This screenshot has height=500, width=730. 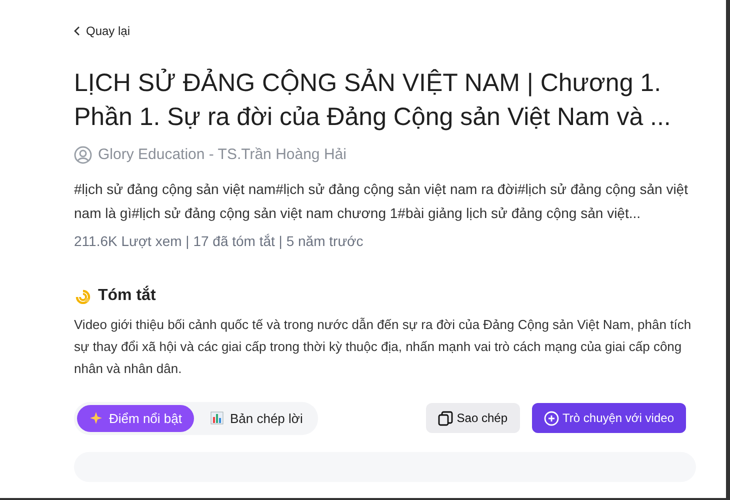 What do you see at coordinates (83, 296) in the screenshot?
I see `swirl-star-icon` at bounding box center [83, 296].